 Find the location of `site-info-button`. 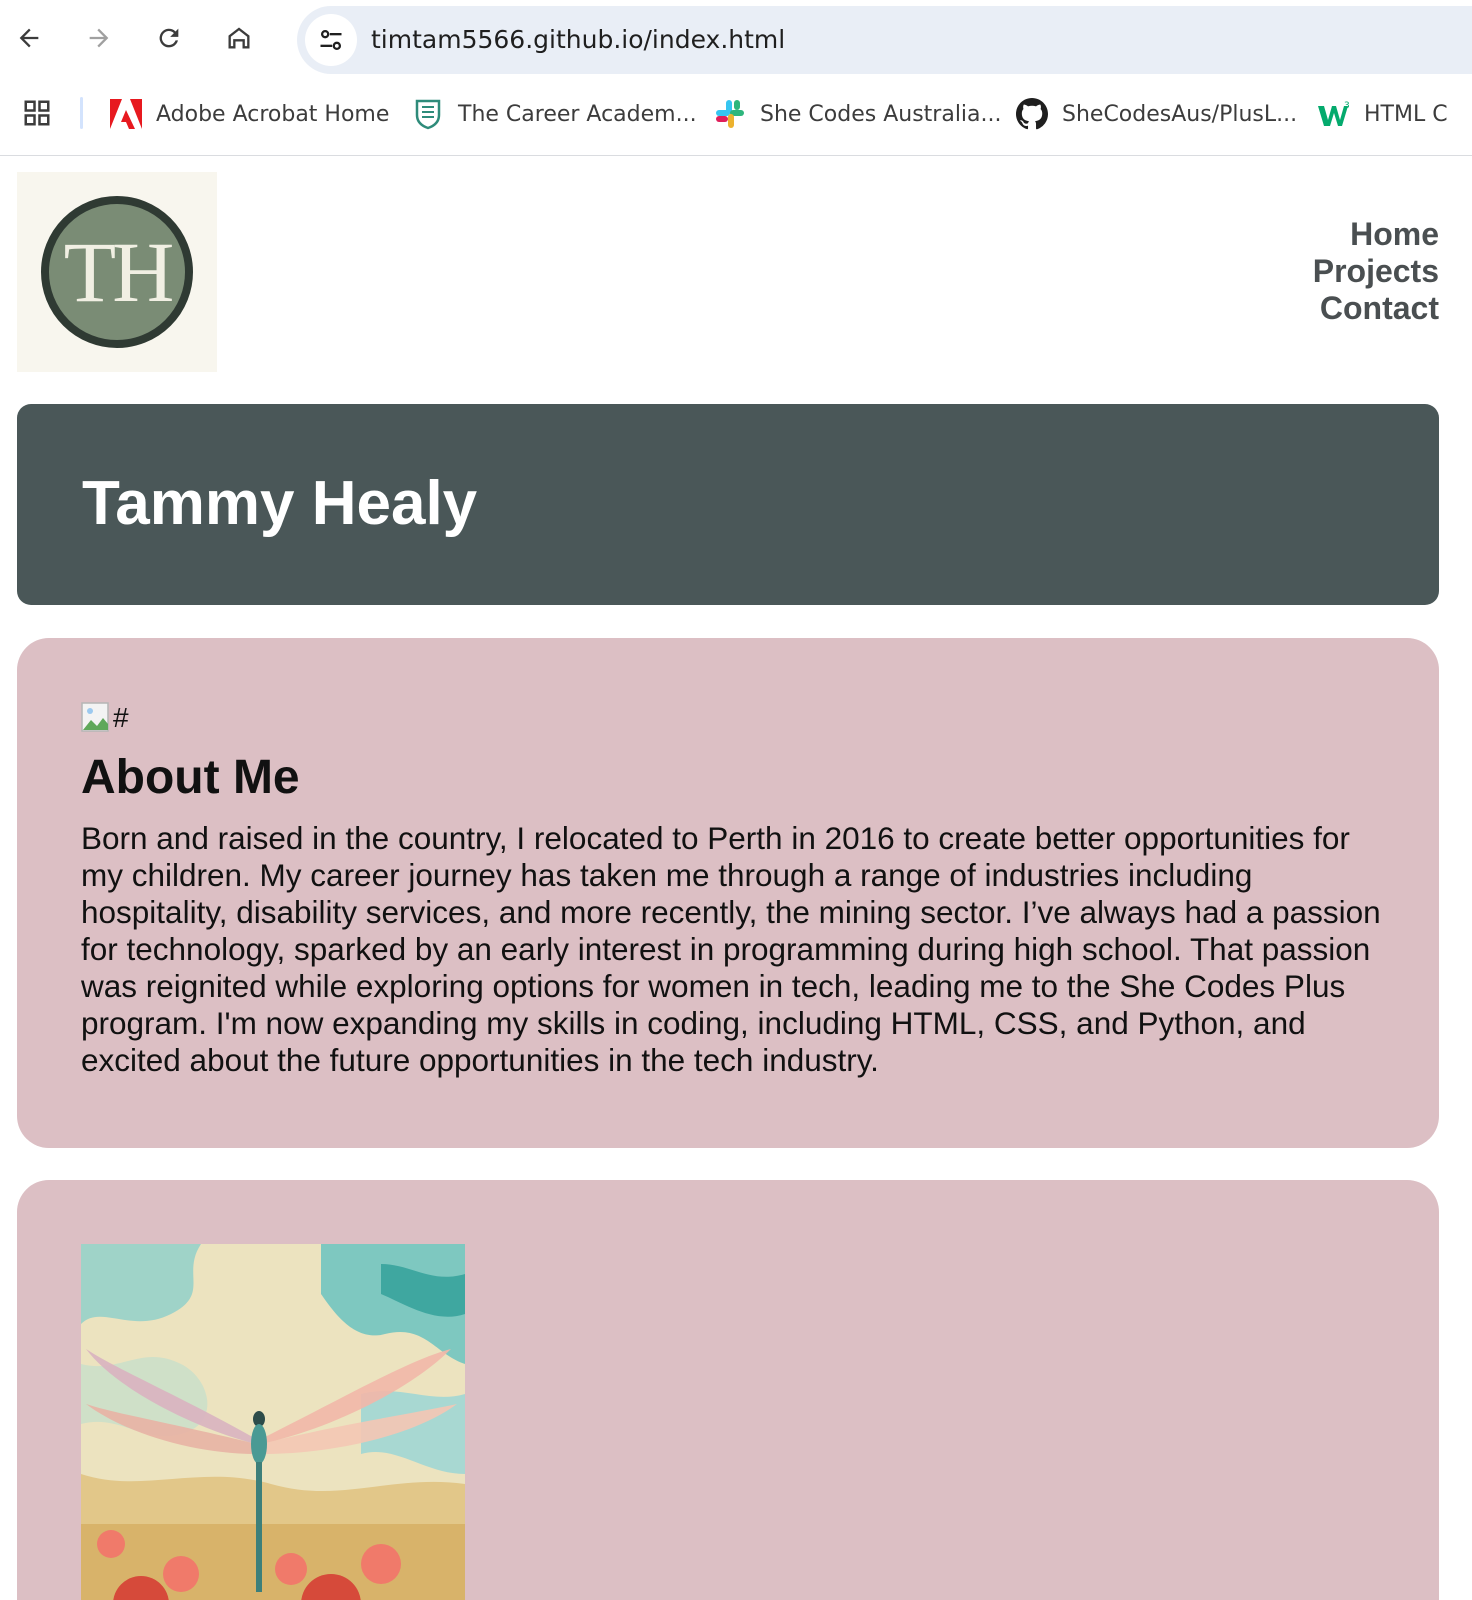

site-info-button is located at coordinates (331, 40).